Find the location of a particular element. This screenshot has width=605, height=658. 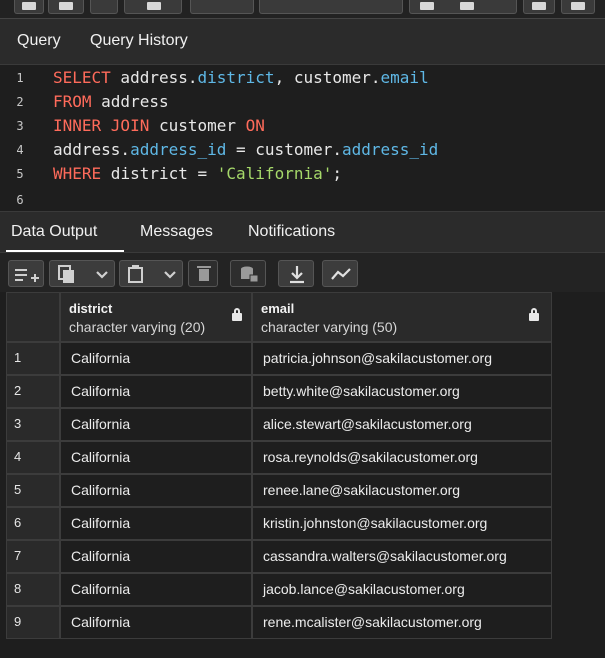

line-number: 2 is located at coordinates (20, 102).